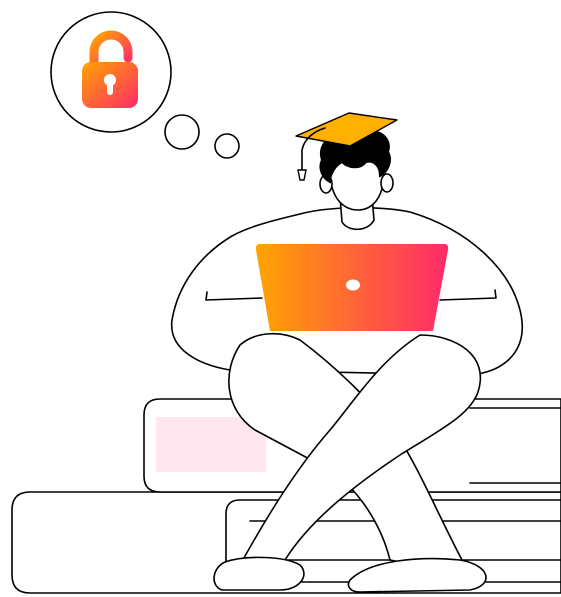 The width and height of the screenshot is (561, 597). I want to click on laptop, so click(352, 287).